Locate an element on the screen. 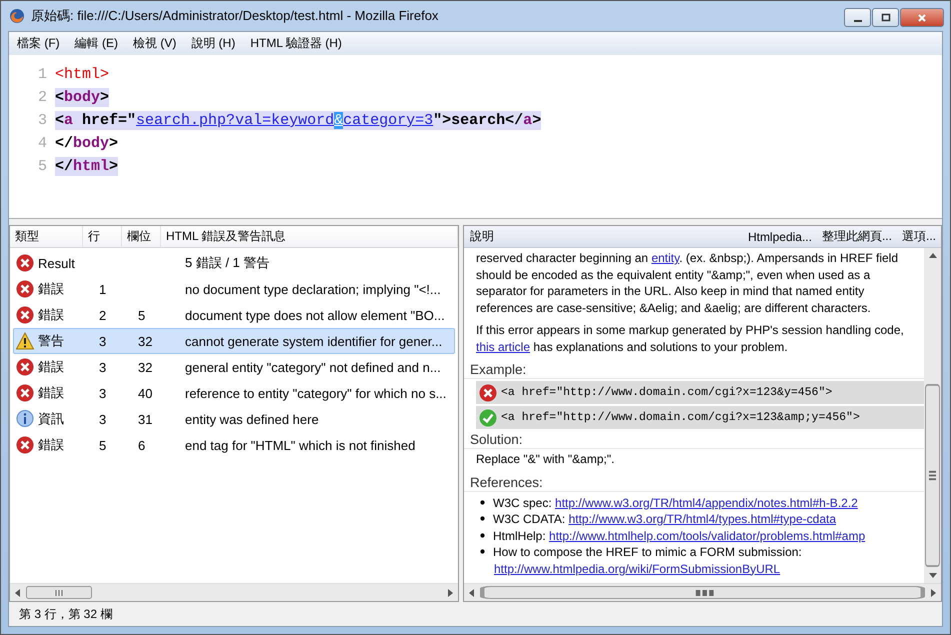  section-heading: Solution: is located at coordinates (694, 440).